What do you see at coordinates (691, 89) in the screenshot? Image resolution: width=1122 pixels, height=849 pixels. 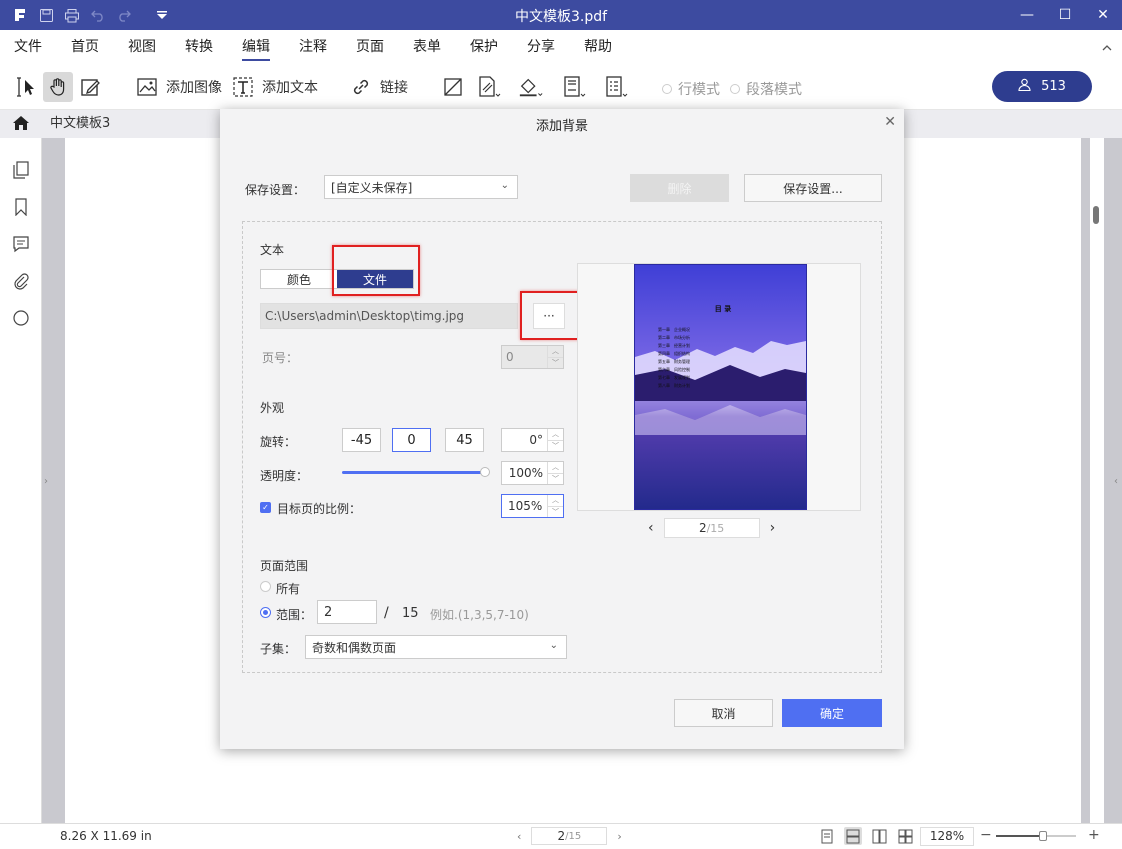 I see `line-mode-option: 行模式` at bounding box center [691, 89].